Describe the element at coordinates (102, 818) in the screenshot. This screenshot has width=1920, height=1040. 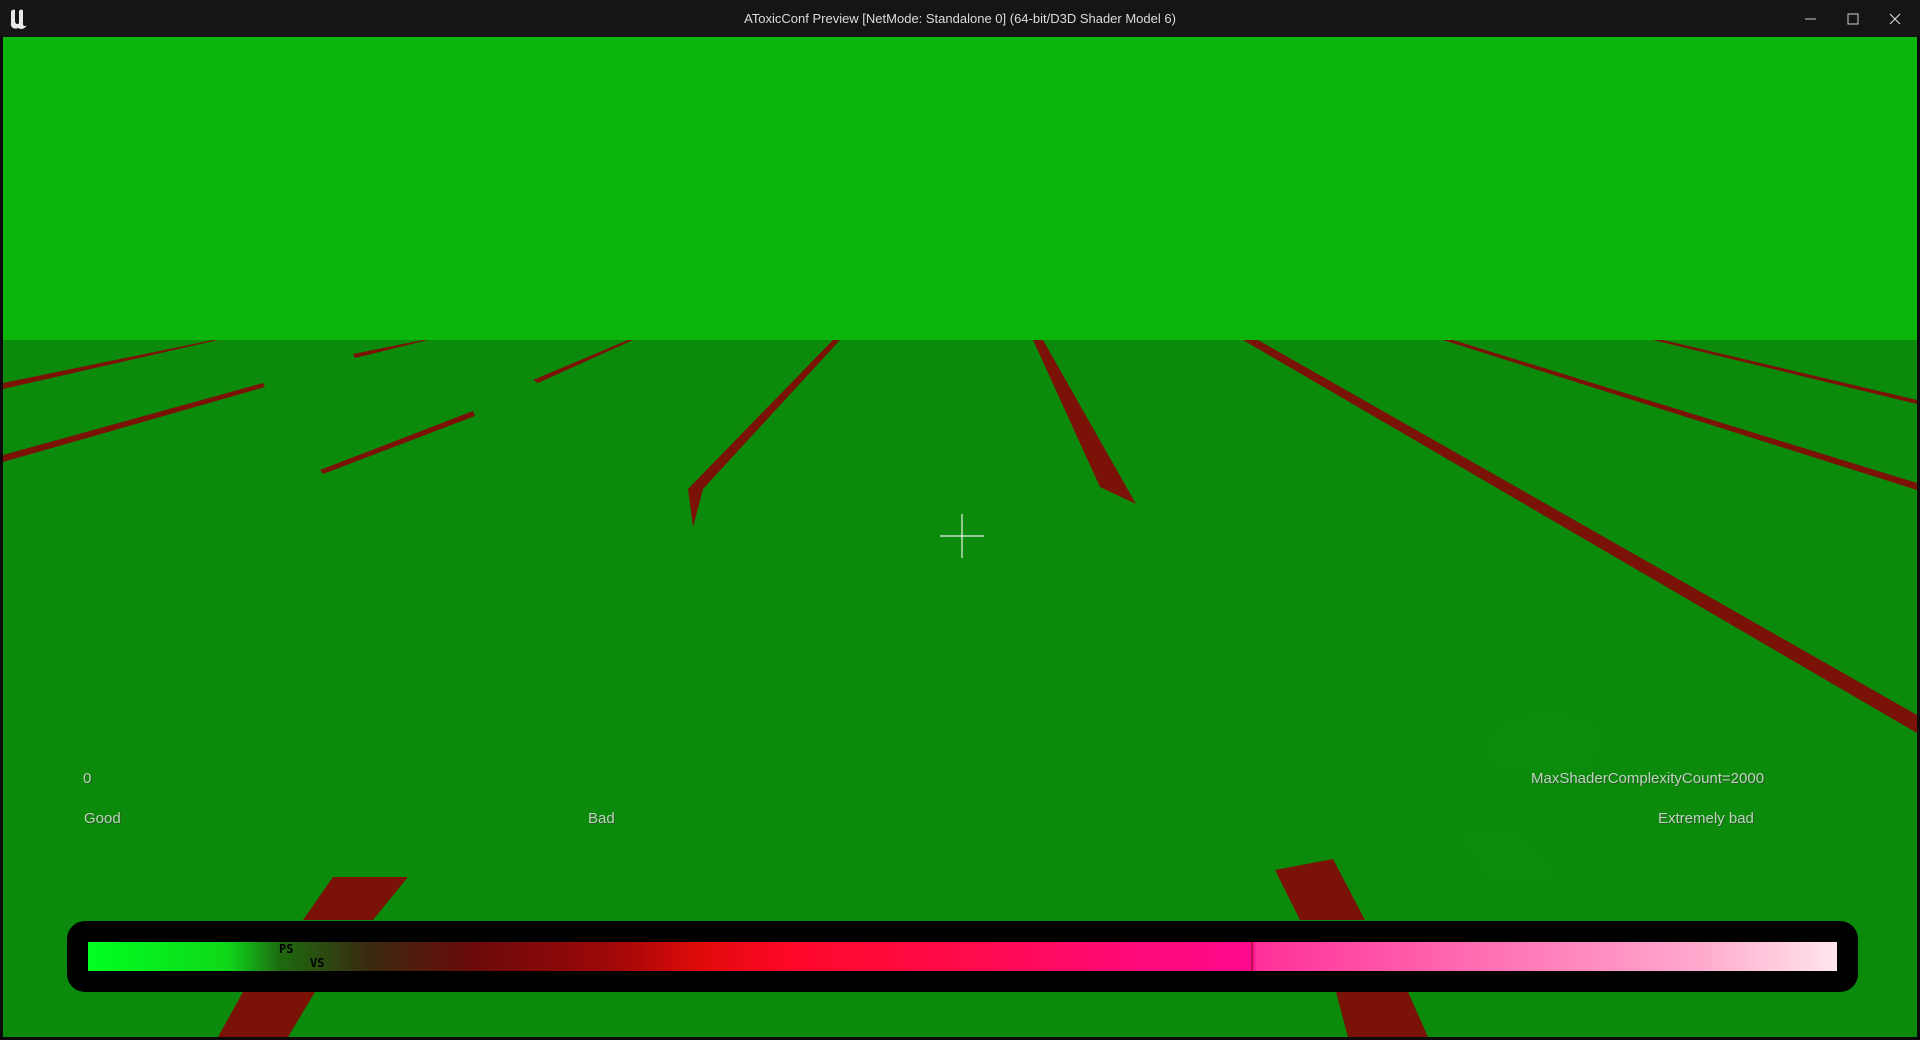
I see `legend-good-label: Good` at that location.